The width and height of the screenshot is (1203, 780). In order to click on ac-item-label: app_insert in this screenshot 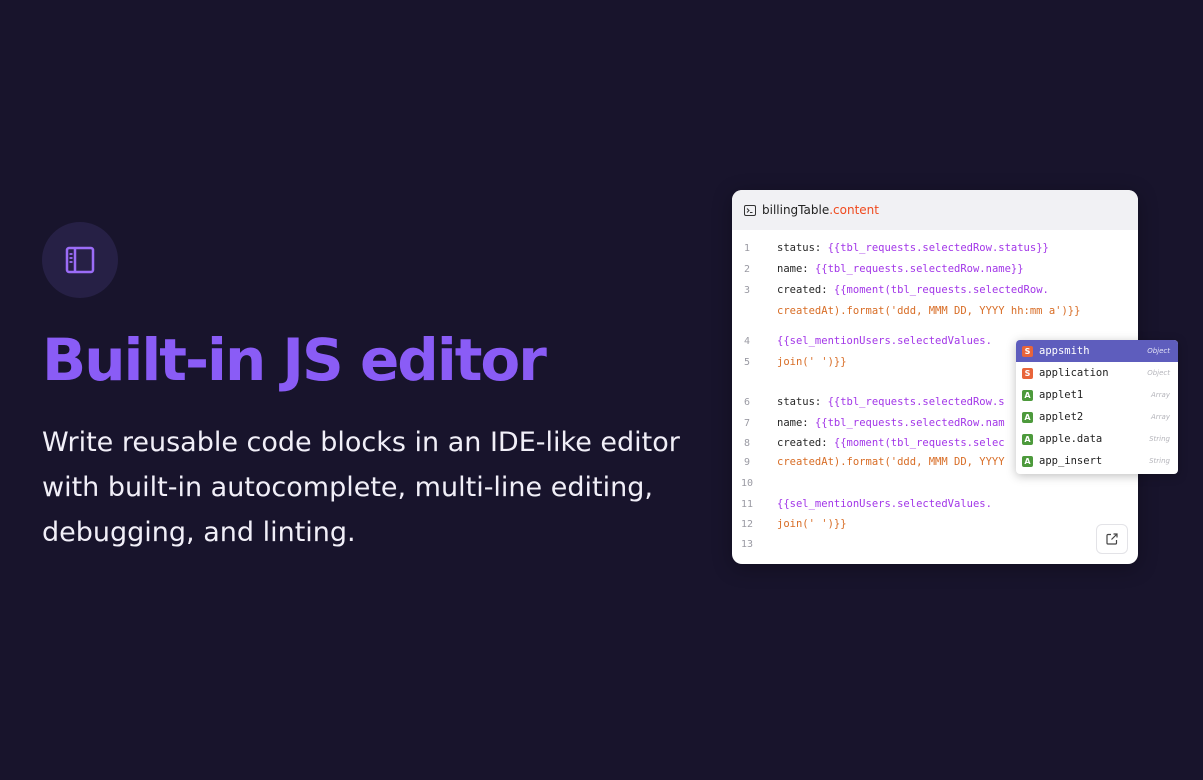, I will do `click(1071, 461)`.